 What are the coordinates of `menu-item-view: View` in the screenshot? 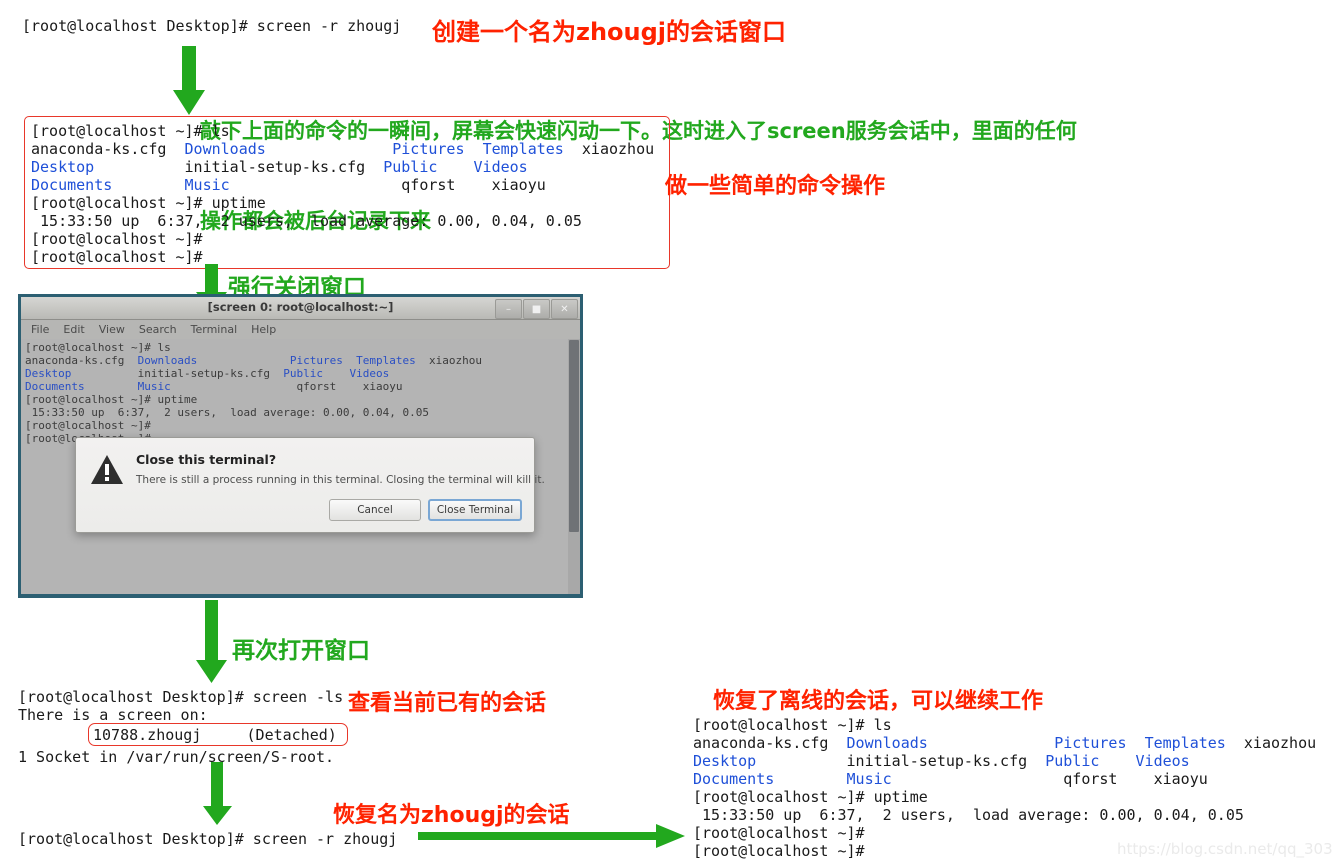 It's located at (112, 329).